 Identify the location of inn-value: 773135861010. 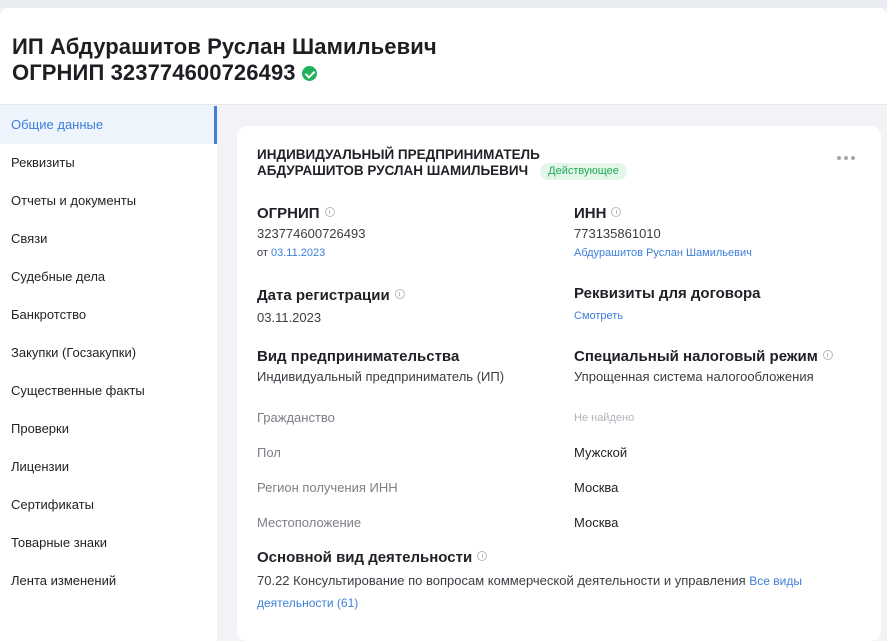
(617, 233).